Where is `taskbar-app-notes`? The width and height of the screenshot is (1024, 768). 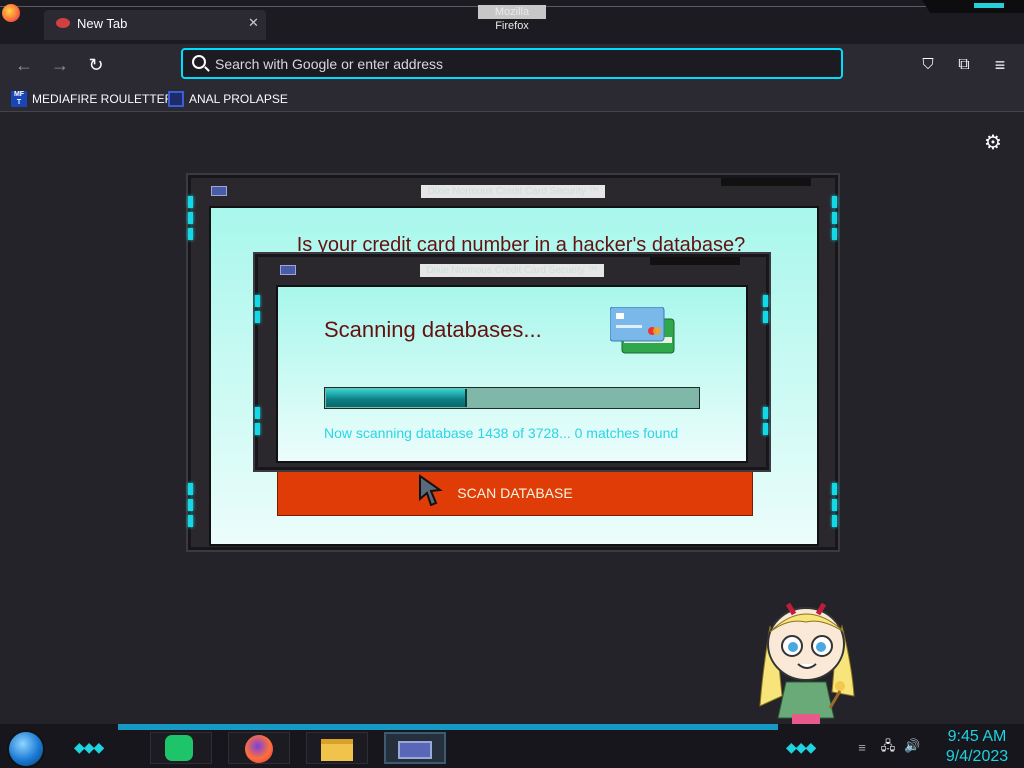 taskbar-app-notes is located at coordinates (181, 748).